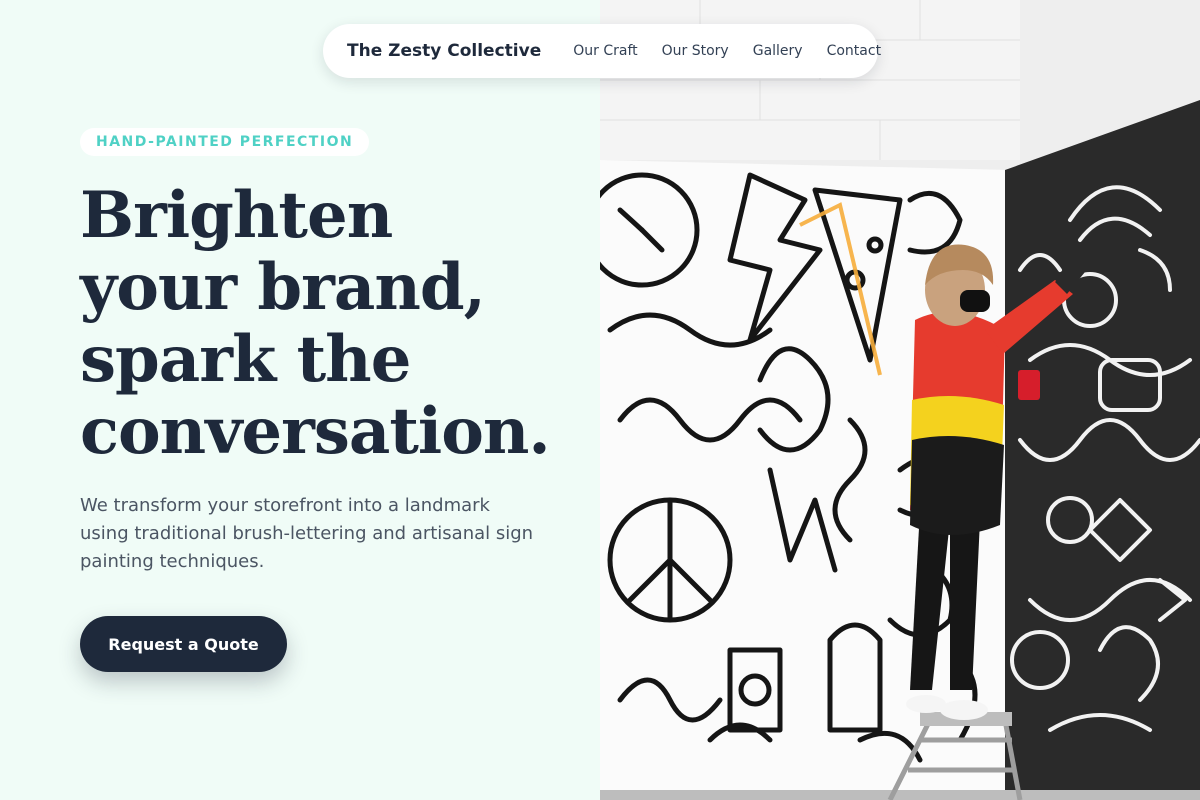  Describe the element at coordinates (183, 644) in the screenshot. I see `request-quote-button: Request a Quote` at that location.